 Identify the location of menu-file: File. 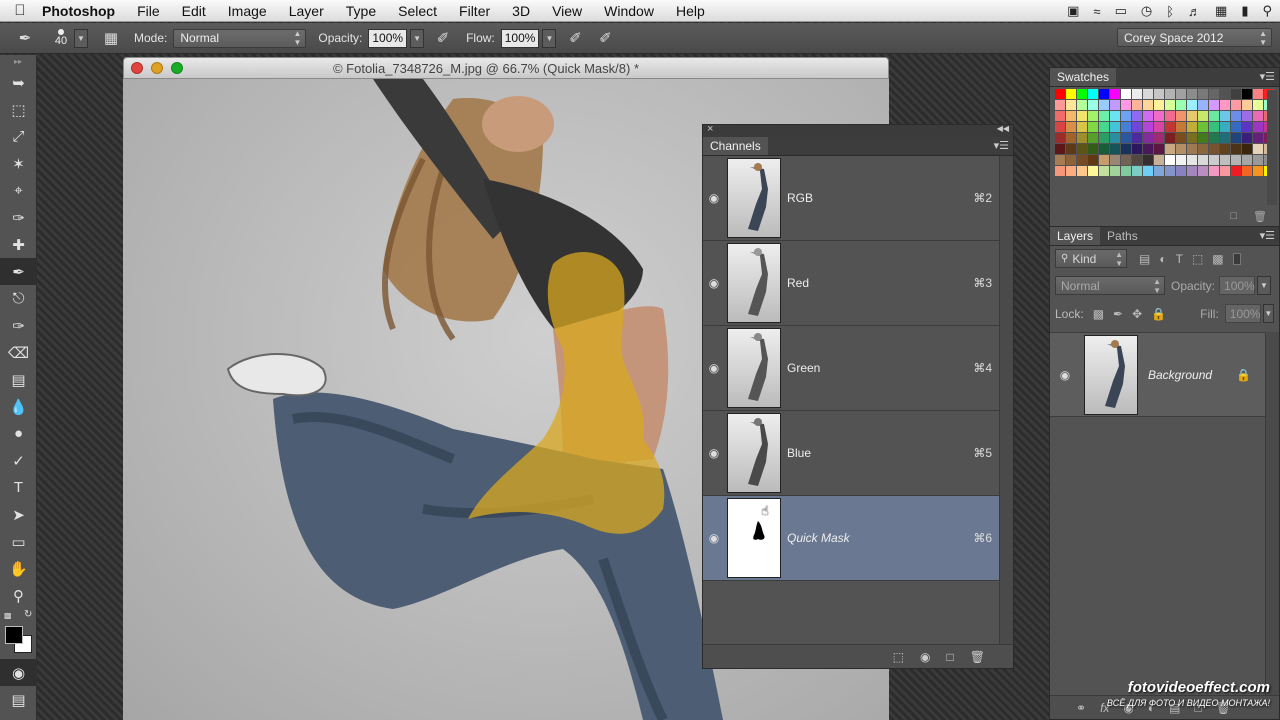
(147, 11).